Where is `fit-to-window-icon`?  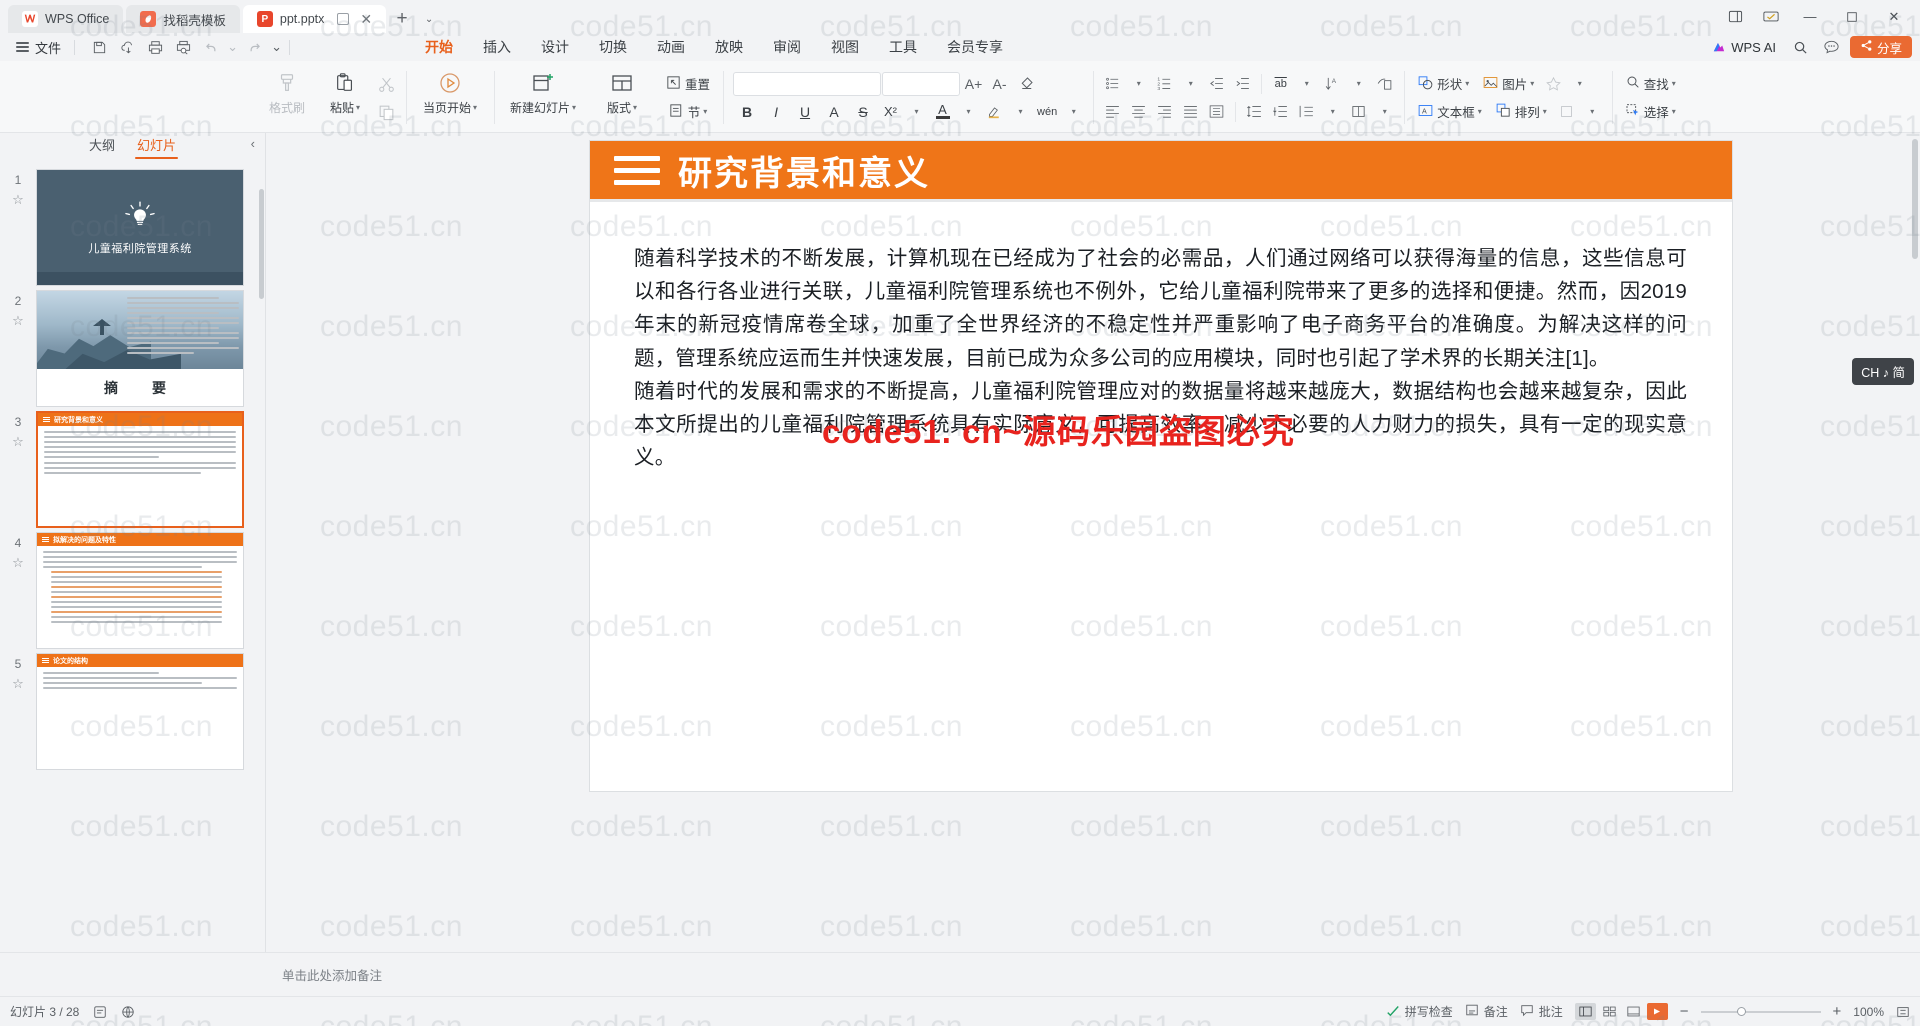 fit-to-window-icon is located at coordinates (1903, 1012).